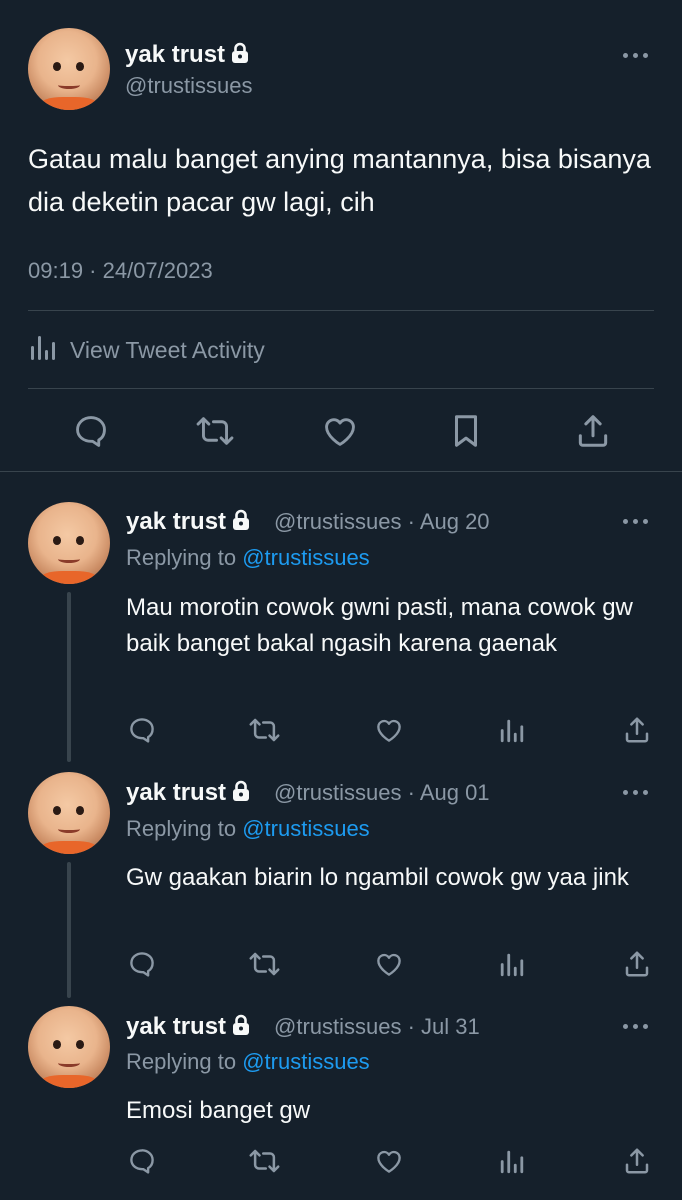 The width and height of the screenshot is (682, 1200). What do you see at coordinates (120, 271) in the screenshot?
I see `tweet-timestamp: 09:19 · 24/07/2023` at bounding box center [120, 271].